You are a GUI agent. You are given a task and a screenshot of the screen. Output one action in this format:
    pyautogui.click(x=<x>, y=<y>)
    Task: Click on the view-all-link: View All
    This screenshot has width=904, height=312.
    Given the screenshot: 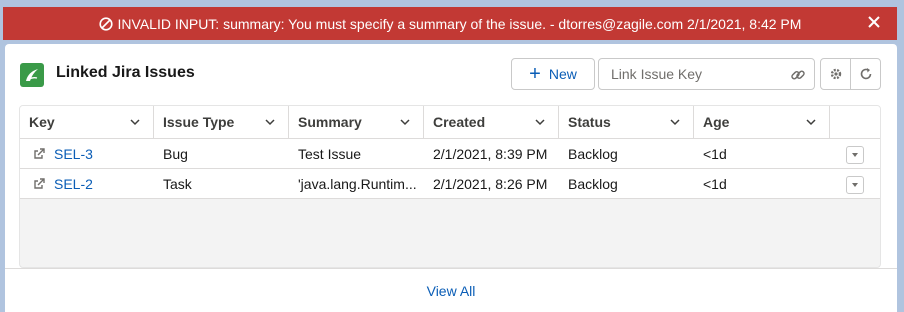 What is the action you would take?
    pyautogui.click(x=451, y=291)
    